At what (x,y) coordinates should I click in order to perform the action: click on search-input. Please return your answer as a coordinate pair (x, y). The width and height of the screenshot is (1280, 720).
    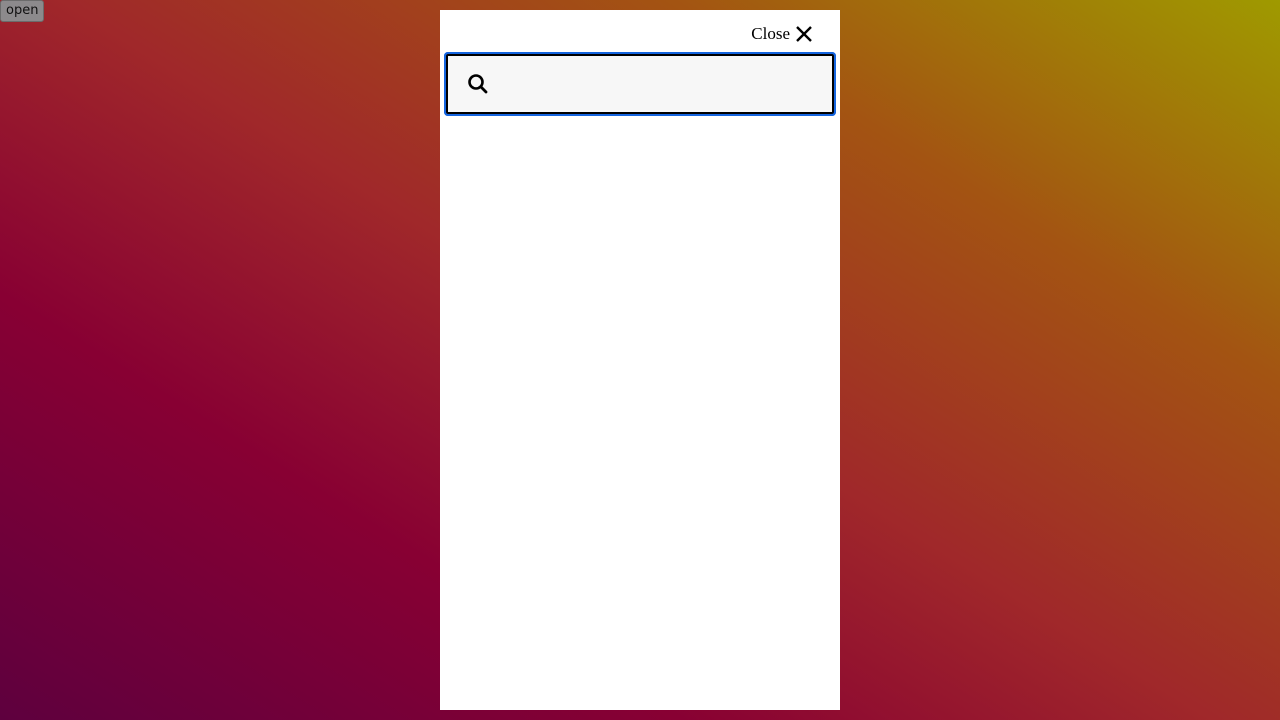
    Looking at the image, I should click on (662, 85).